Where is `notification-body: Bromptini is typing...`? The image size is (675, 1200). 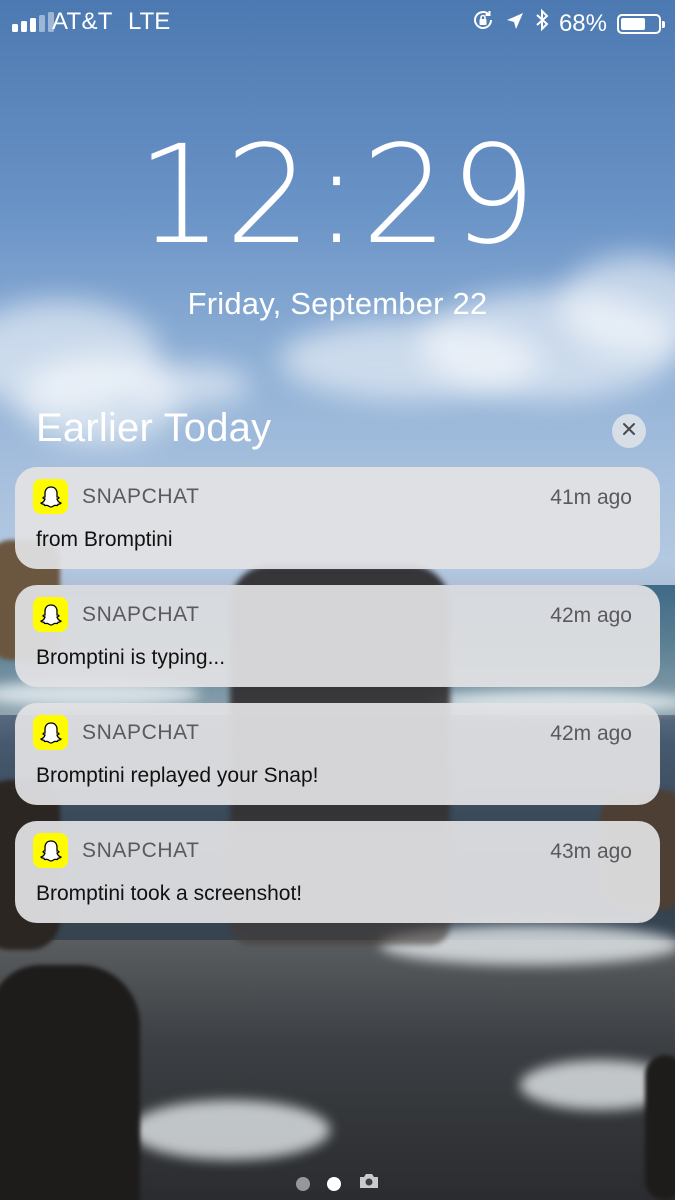
notification-body: Bromptini is typing... is located at coordinates (131, 657).